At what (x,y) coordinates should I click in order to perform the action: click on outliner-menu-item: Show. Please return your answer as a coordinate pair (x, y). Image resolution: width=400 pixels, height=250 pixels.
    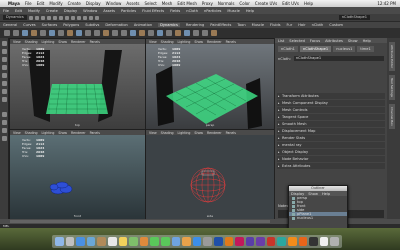
    Looking at the image, I should click on (313, 194).